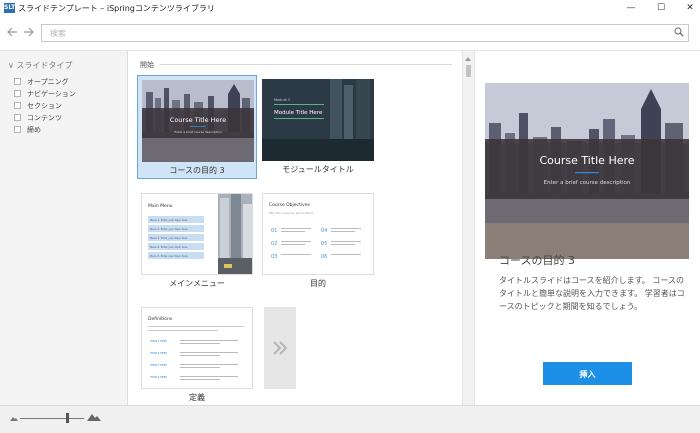  I want to click on objective-number: 06, so click(324, 257).